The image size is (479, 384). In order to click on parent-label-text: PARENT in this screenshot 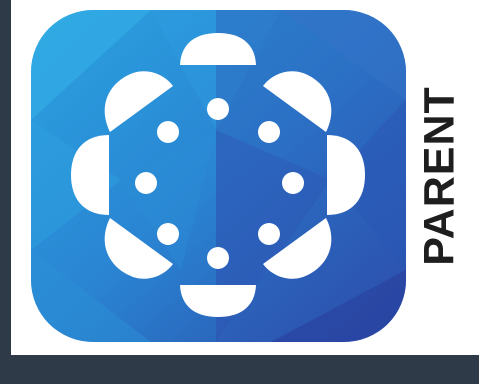, I will do `click(439, 176)`.